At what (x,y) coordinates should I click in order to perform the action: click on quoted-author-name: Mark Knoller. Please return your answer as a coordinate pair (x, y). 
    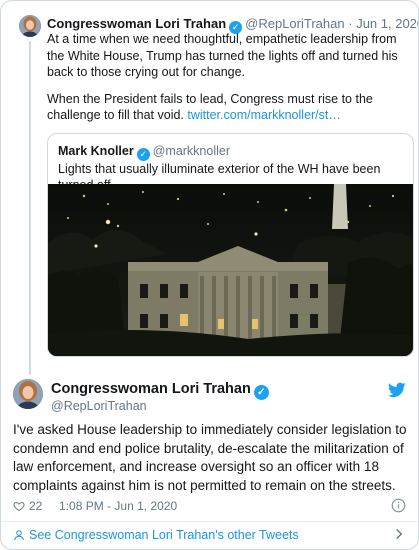
    Looking at the image, I should click on (96, 151).